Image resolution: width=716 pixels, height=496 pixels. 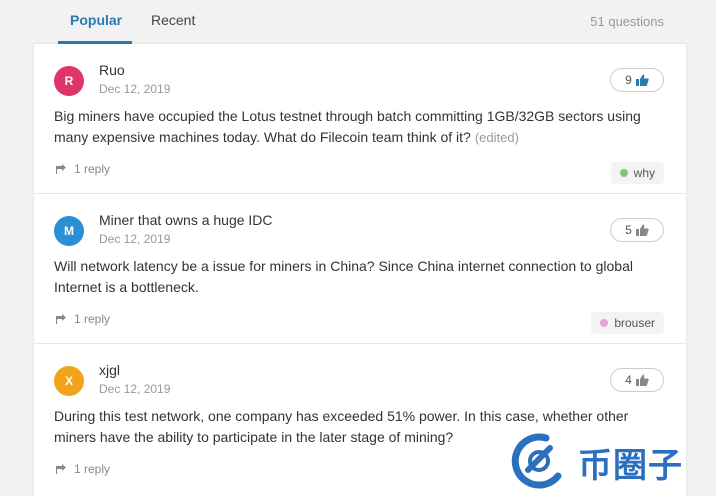 I want to click on tab-bar: Popular Recent 51 questions, so click(x=358, y=22).